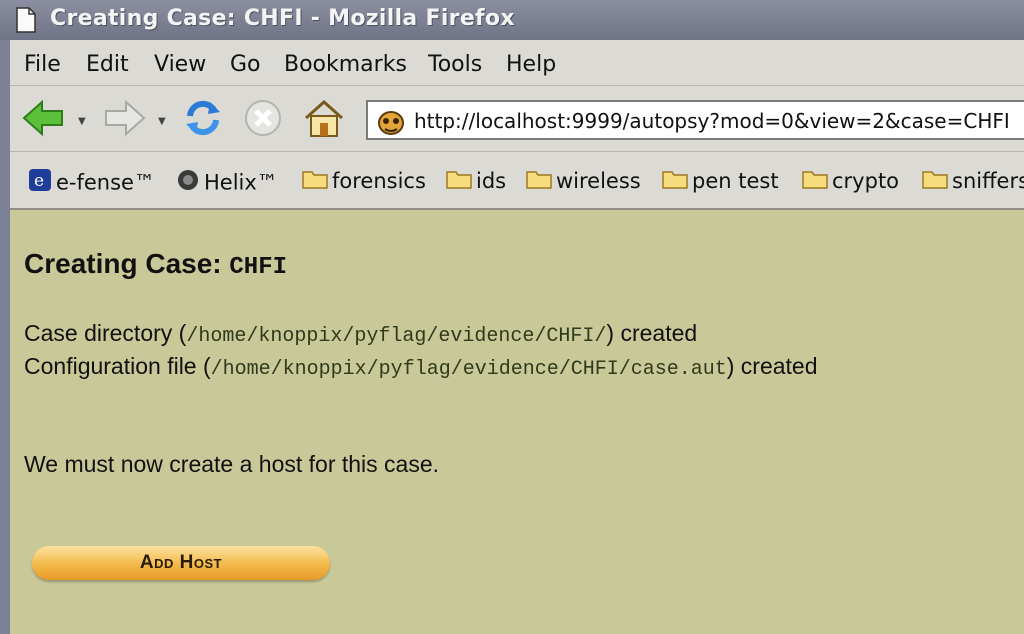  Describe the element at coordinates (181, 563) in the screenshot. I see `add-host-button: Add Host` at that location.